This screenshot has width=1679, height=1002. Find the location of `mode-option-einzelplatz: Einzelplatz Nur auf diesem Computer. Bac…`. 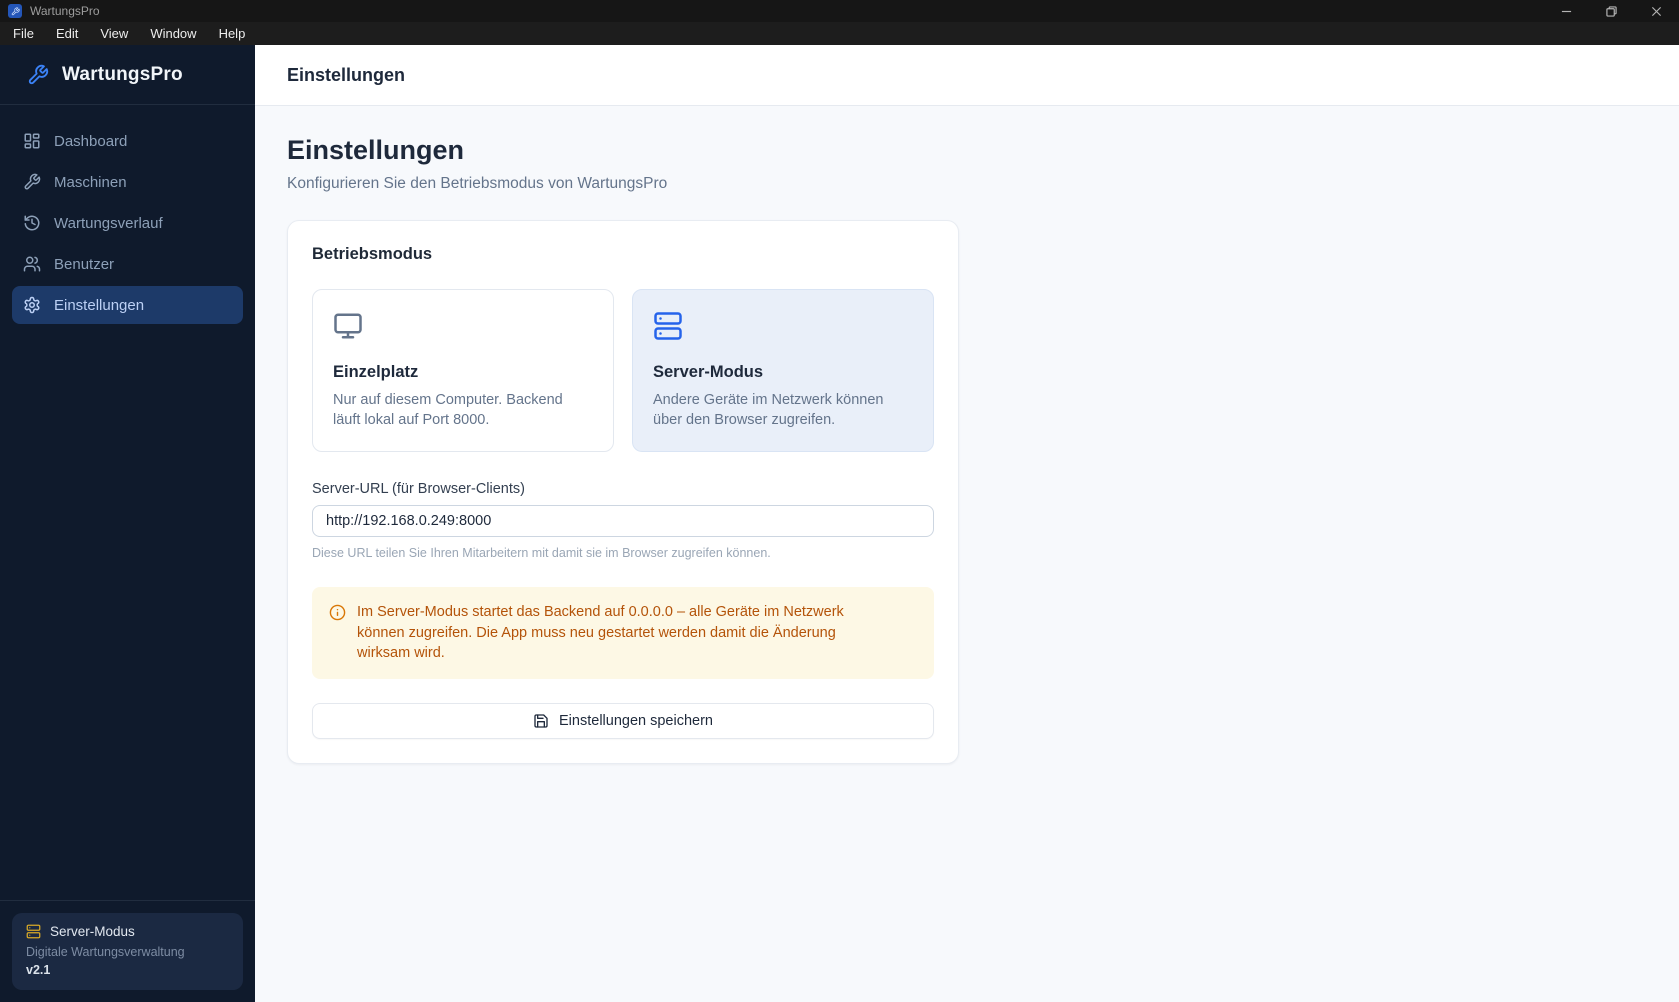

mode-option-einzelplatz: Einzelplatz Nur auf diesem Computer. Bac… is located at coordinates (463, 370).